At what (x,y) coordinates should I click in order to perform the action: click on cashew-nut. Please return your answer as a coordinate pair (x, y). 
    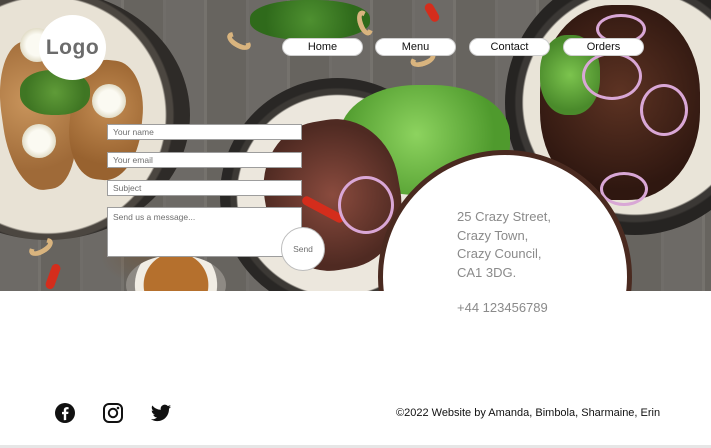
    Looking at the image, I should click on (239, 41).